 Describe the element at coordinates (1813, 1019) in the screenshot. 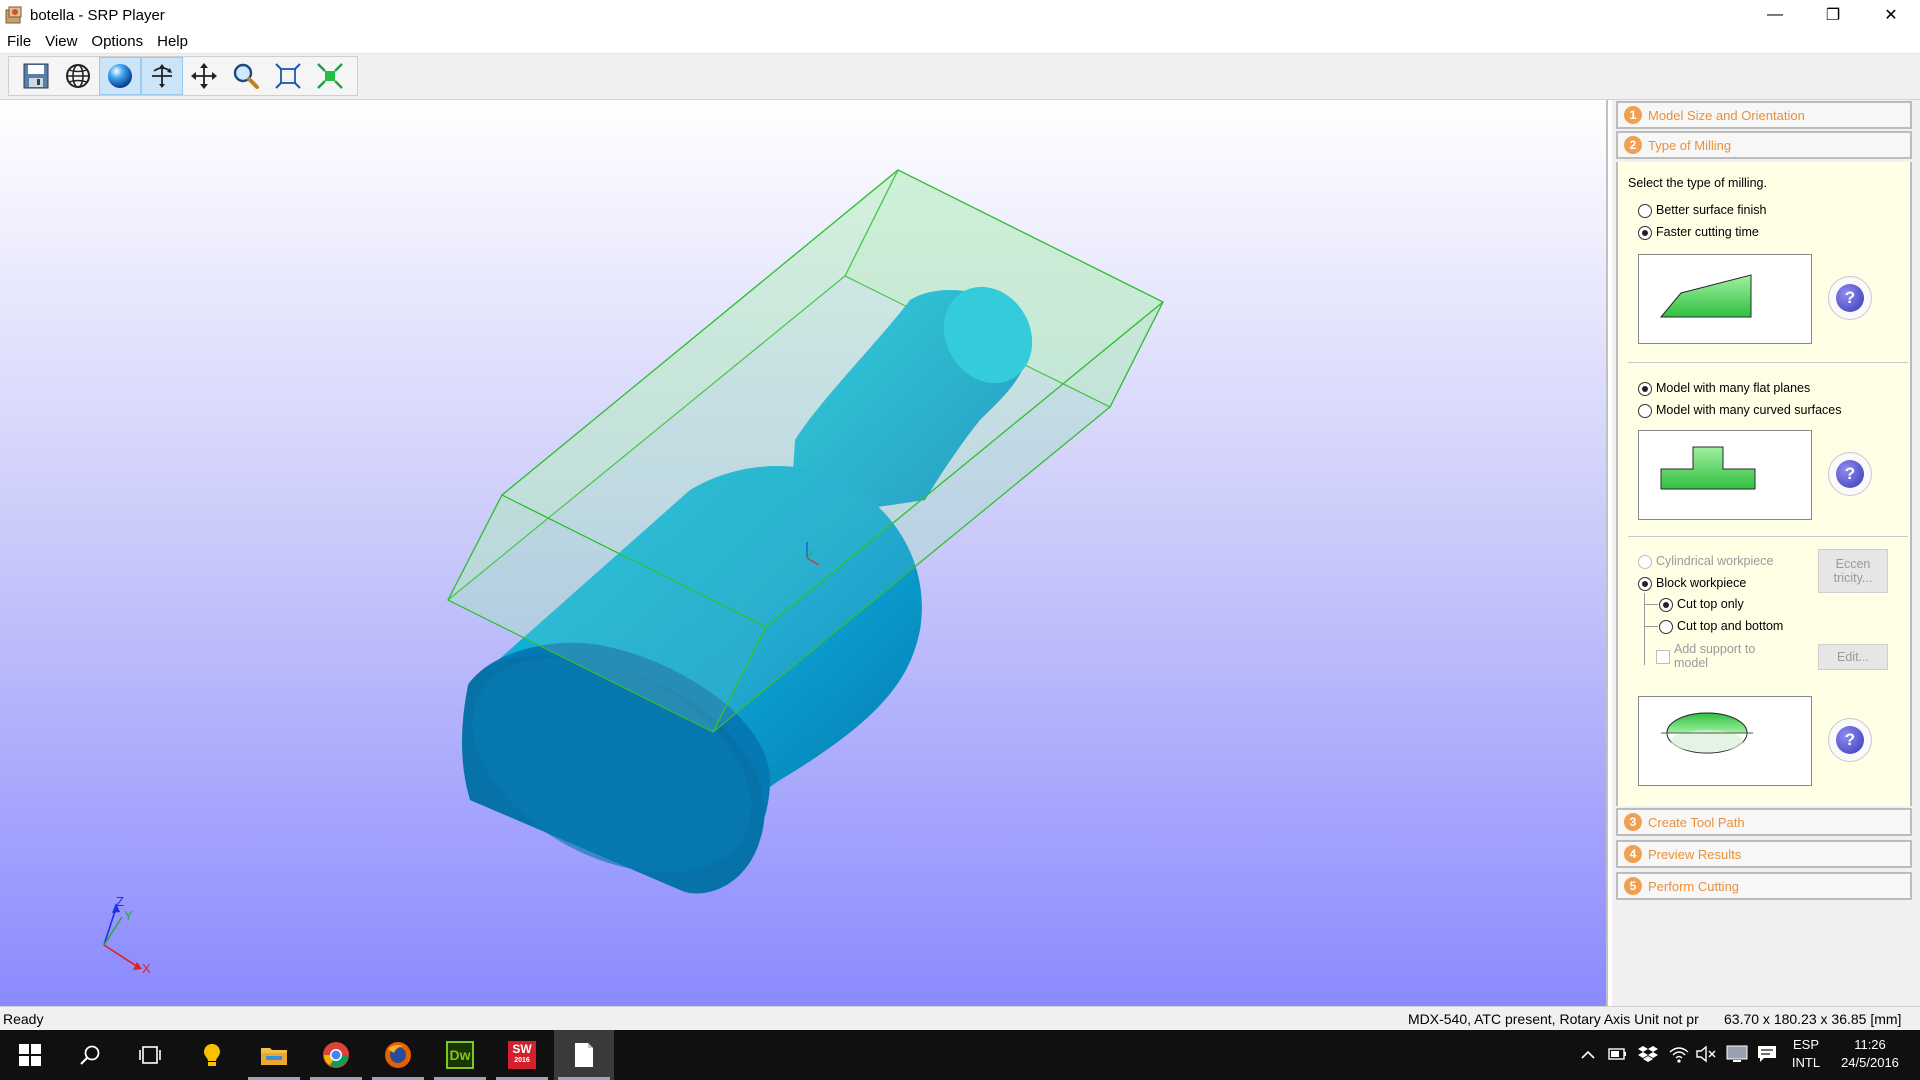

I see `status-dimensions: 63.70 x 180.23 x 36.85 [mm]` at that location.